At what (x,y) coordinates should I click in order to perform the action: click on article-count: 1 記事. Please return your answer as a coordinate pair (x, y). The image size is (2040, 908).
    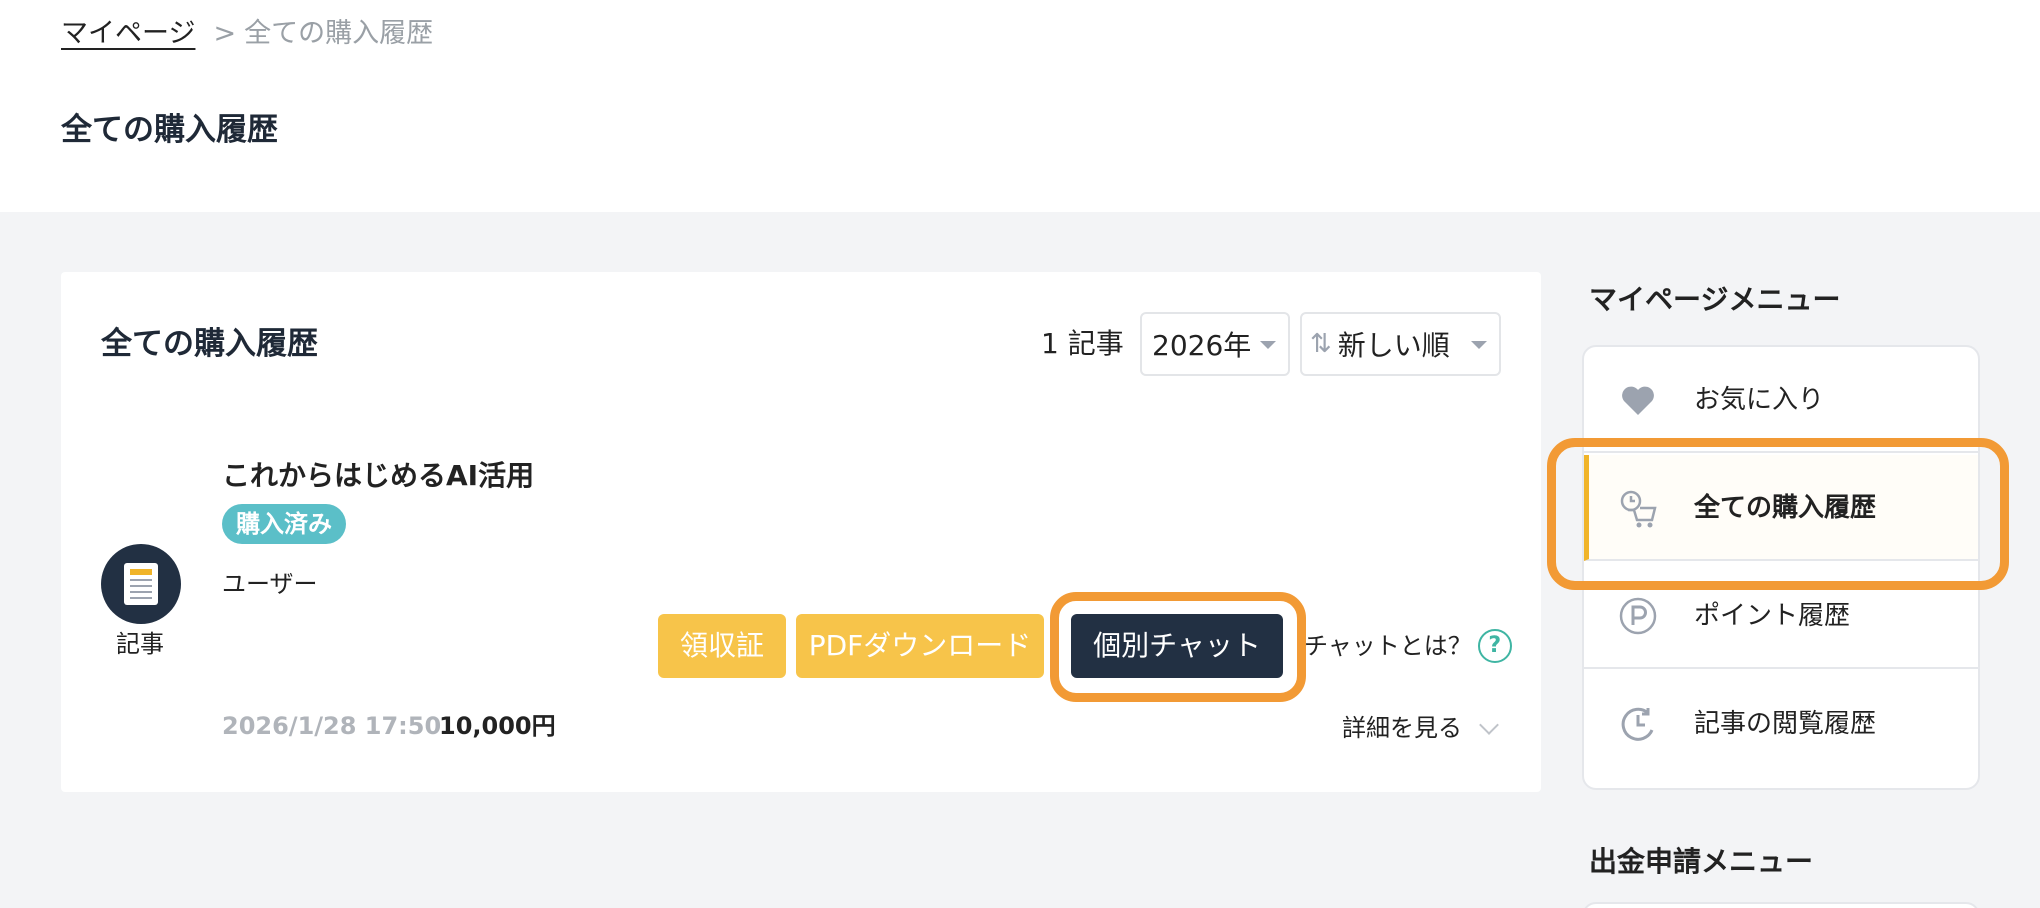
    Looking at the image, I should click on (1082, 343).